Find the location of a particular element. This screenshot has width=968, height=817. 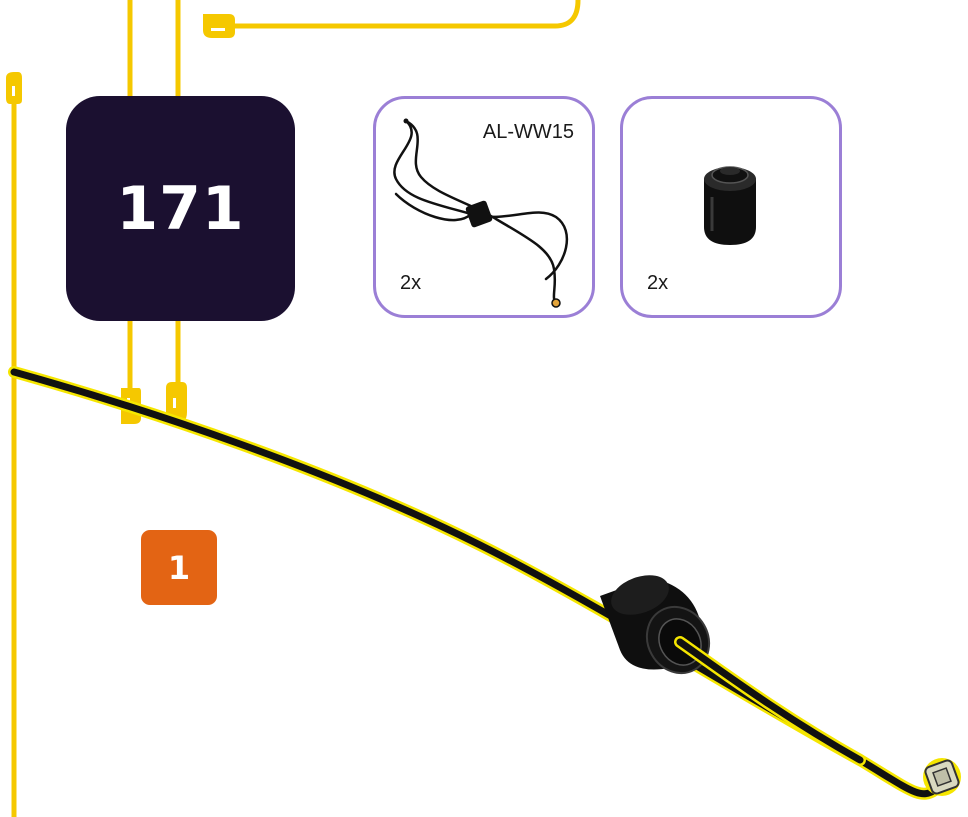

wire-connector-end is located at coordinates (942, 777).